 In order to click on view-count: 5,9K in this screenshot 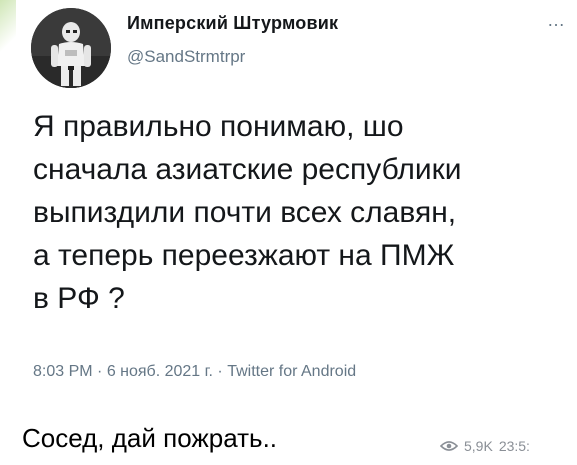, I will do `click(478, 446)`.